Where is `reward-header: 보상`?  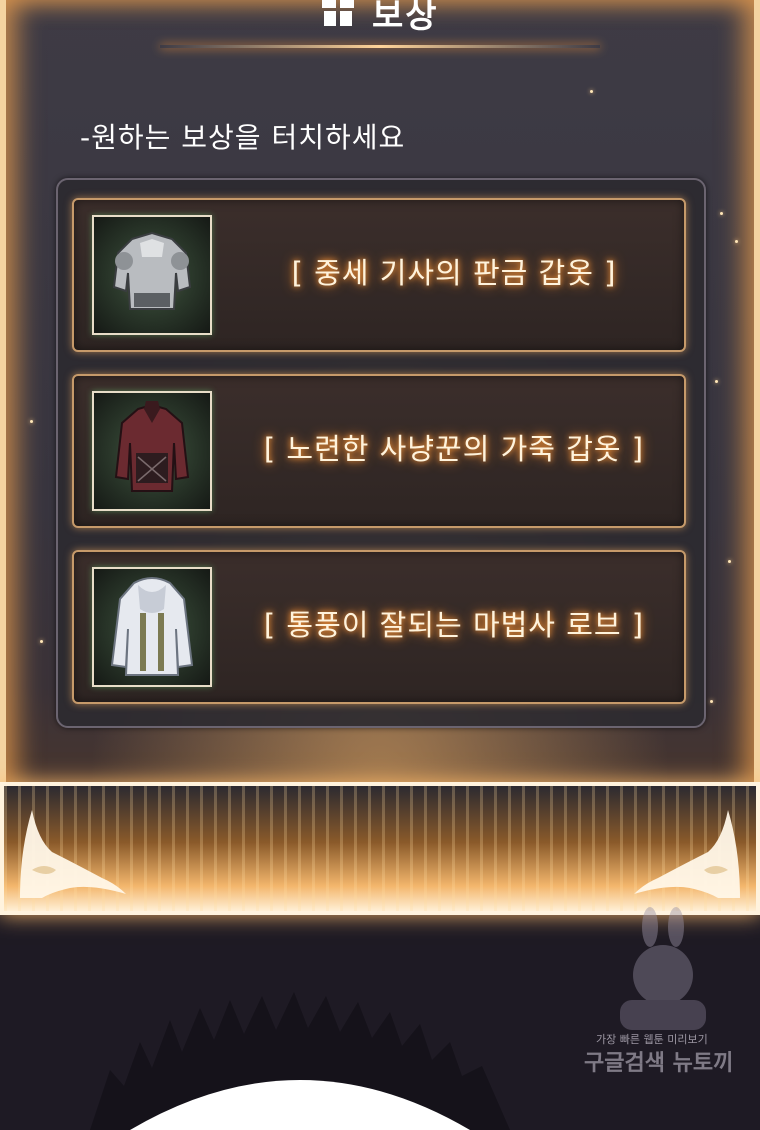 reward-header: 보상 is located at coordinates (380, 25).